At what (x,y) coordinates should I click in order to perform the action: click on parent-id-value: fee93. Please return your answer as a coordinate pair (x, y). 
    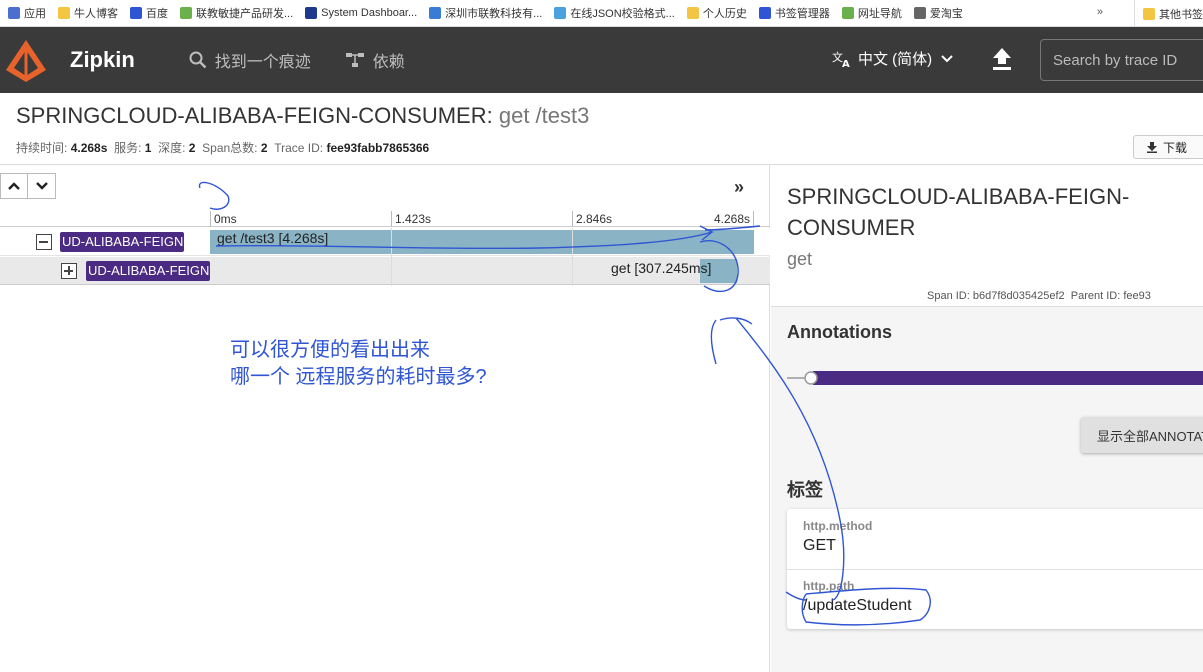
    Looking at the image, I should click on (1137, 296).